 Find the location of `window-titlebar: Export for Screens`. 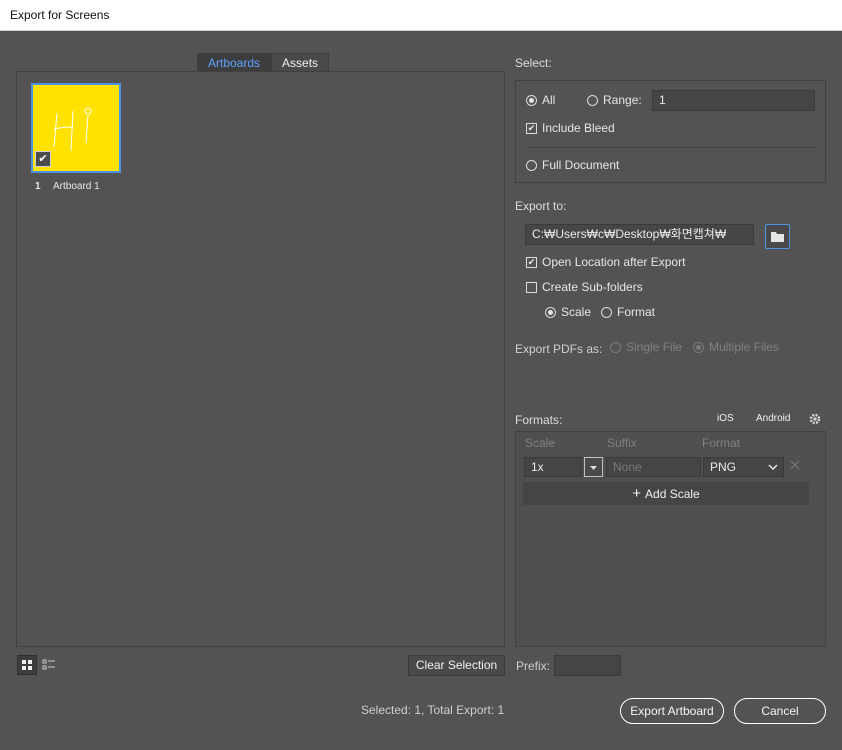

window-titlebar: Export for Screens is located at coordinates (421, 15).